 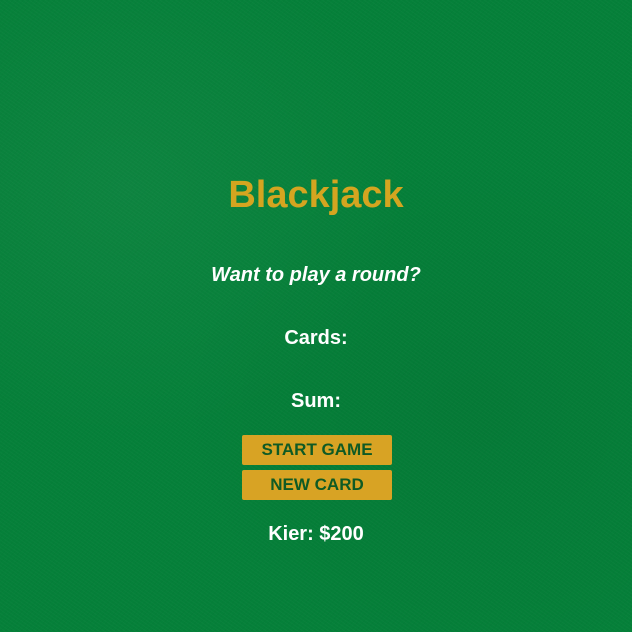 What do you see at coordinates (316, 401) in the screenshot?
I see `sum-display: Sum:` at bounding box center [316, 401].